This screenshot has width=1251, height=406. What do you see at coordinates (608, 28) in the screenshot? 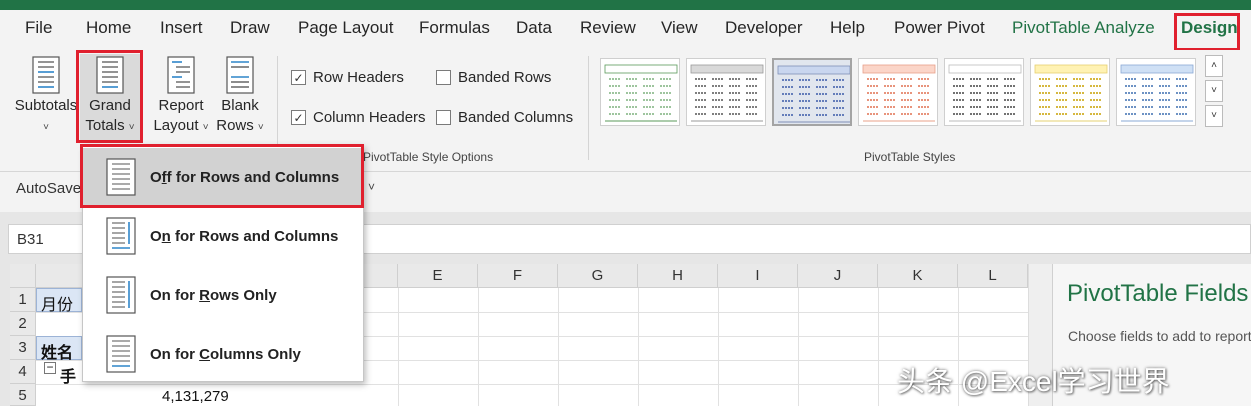
I see `tab-review: Review` at bounding box center [608, 28].